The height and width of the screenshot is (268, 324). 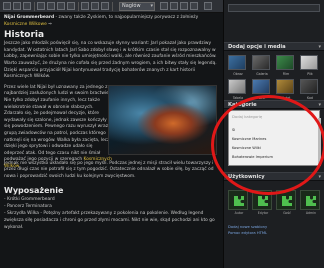 What do you see at coordinates (24, 35) in the screenshot?
I see `heading-history: Historia` at bounding box center [24, 35].